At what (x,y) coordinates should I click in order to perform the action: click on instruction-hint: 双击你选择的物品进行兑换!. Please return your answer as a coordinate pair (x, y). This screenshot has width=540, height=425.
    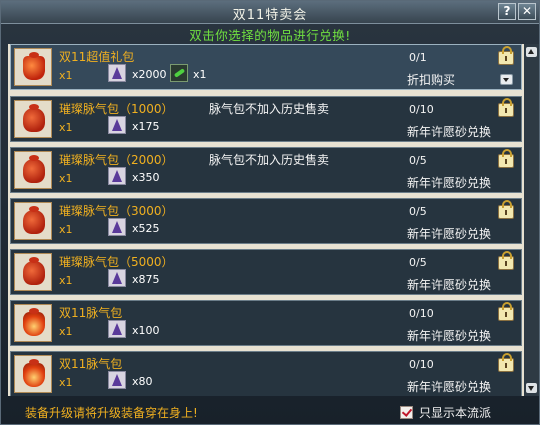
    Looking at the image, I should click on (270, 35).